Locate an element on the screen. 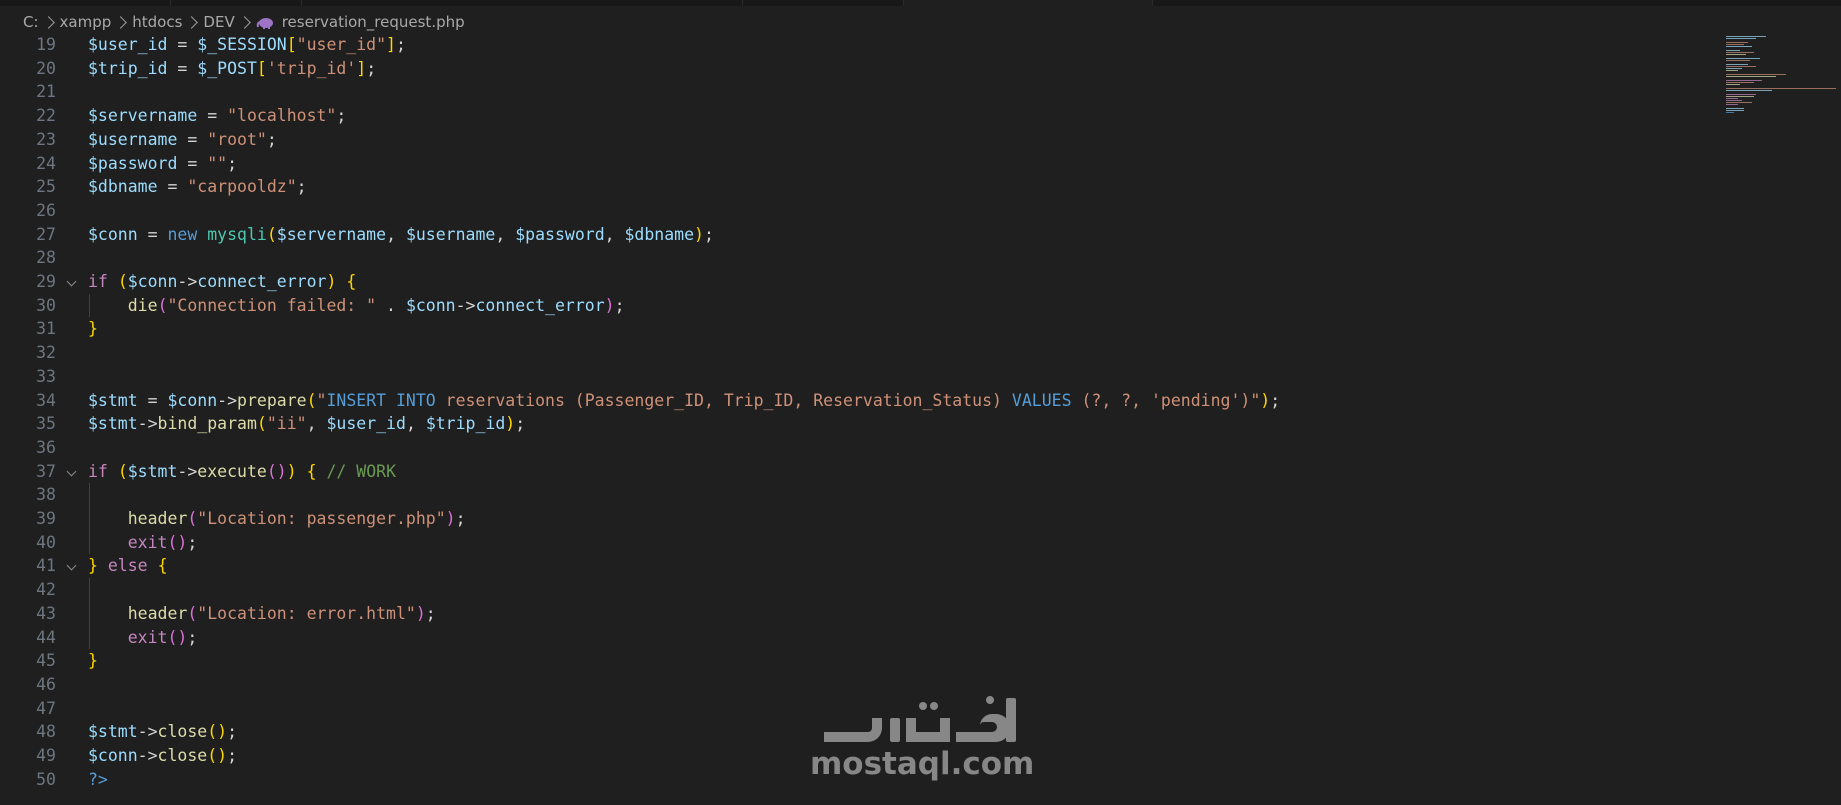  line-number: 42 is located at coordinates (46, 590).